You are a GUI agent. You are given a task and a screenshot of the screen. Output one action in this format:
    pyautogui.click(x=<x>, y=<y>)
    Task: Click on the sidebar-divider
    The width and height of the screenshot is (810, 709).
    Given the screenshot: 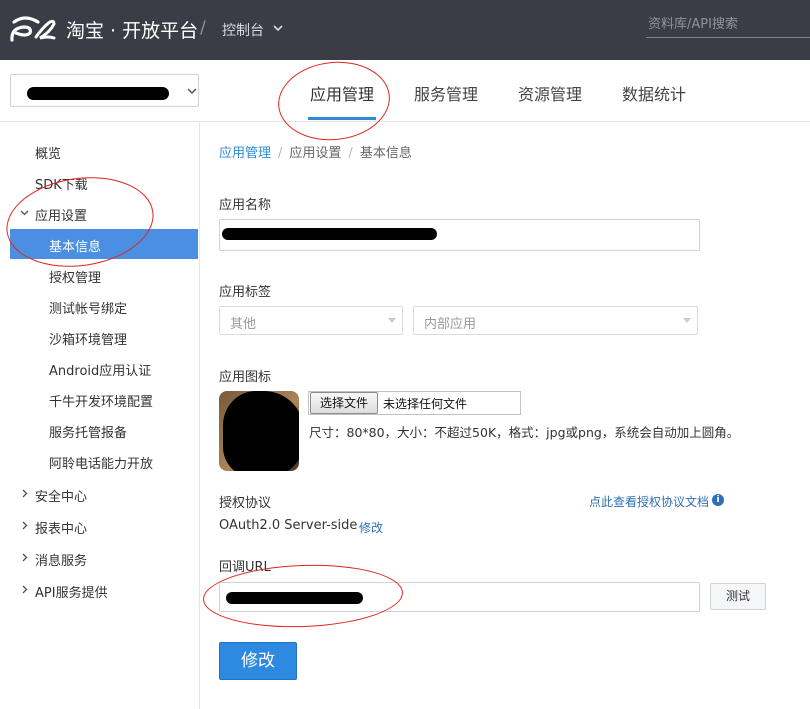 What is the action you would take?
    pyautogui.click(x=199, y=415)
    